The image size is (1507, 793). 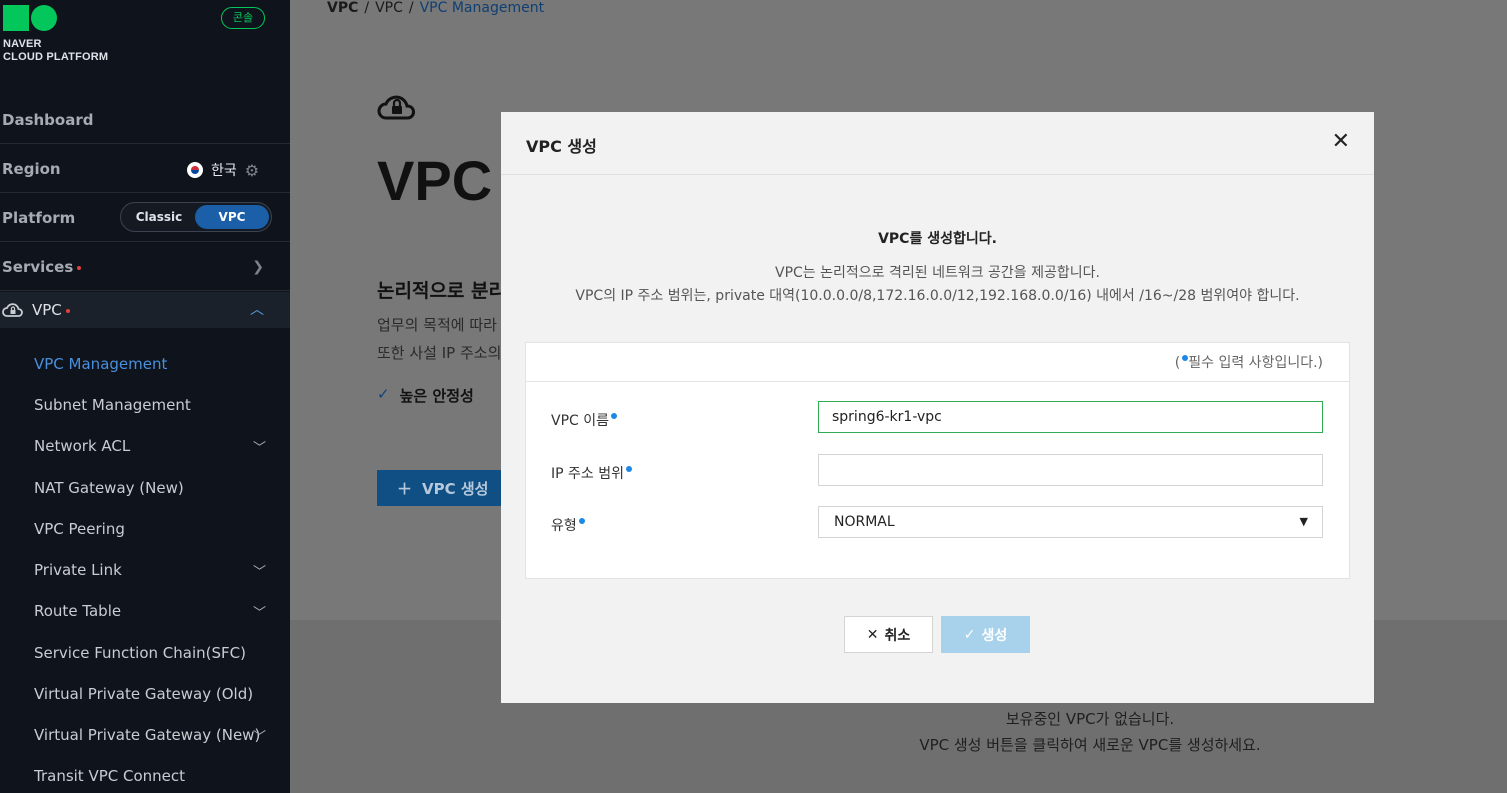 What do you see at coordinates (154, 529) in the screenshot?
I see `sidebar-item-vpc-peering: VPC Peering` at bounding box center [154, 529].